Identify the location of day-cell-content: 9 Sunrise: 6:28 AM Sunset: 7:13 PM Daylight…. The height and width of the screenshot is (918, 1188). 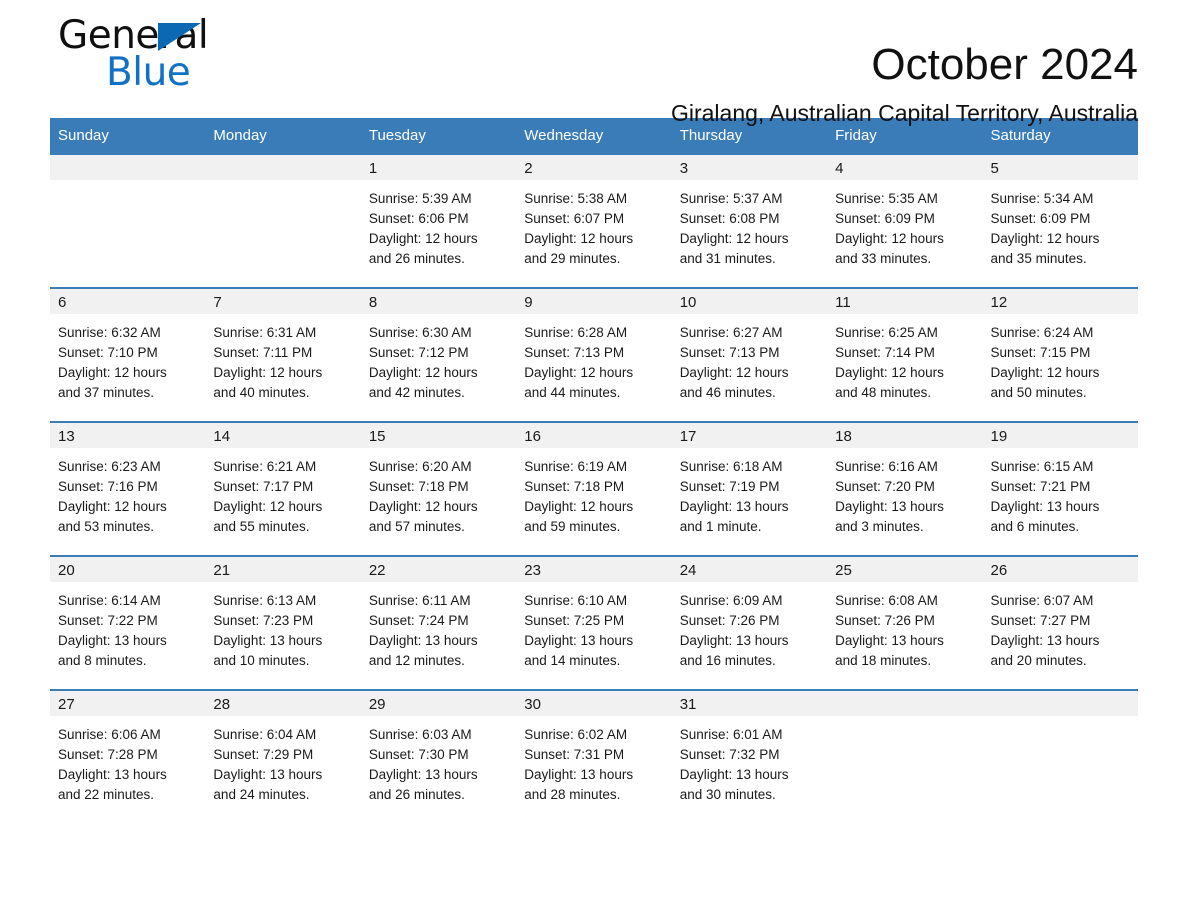
(594, 355).